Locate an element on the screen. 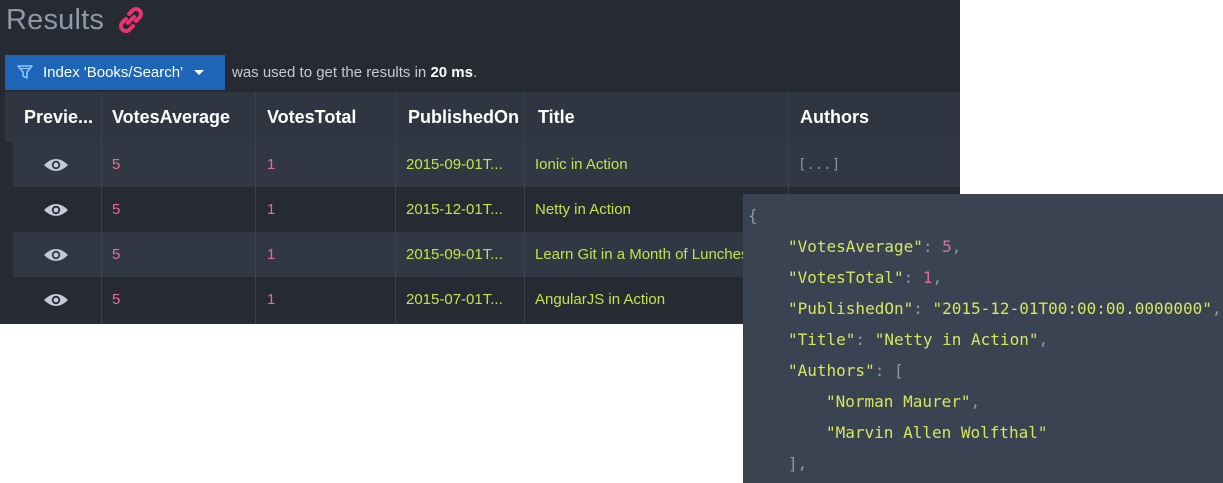  link-icon is located at coordinates (131, 20).